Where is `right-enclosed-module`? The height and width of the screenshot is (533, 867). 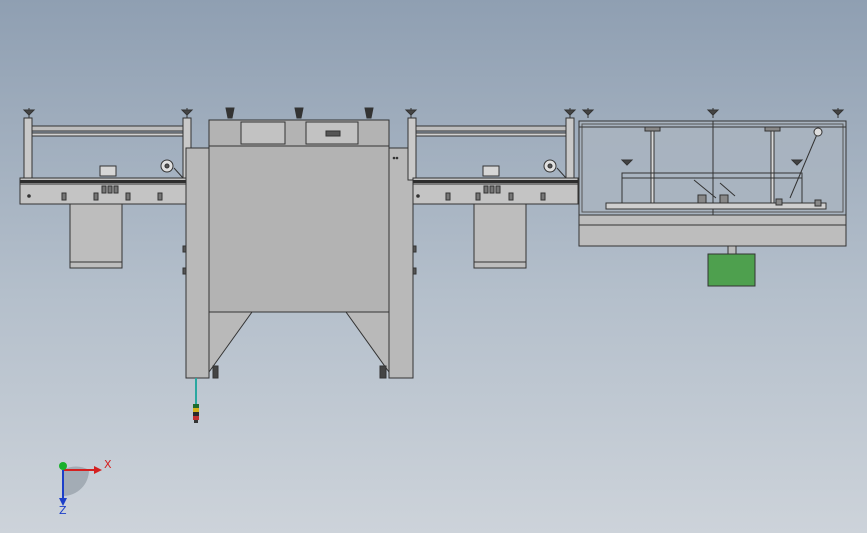
right-enclosed-module is located at coordinates (712, 177).